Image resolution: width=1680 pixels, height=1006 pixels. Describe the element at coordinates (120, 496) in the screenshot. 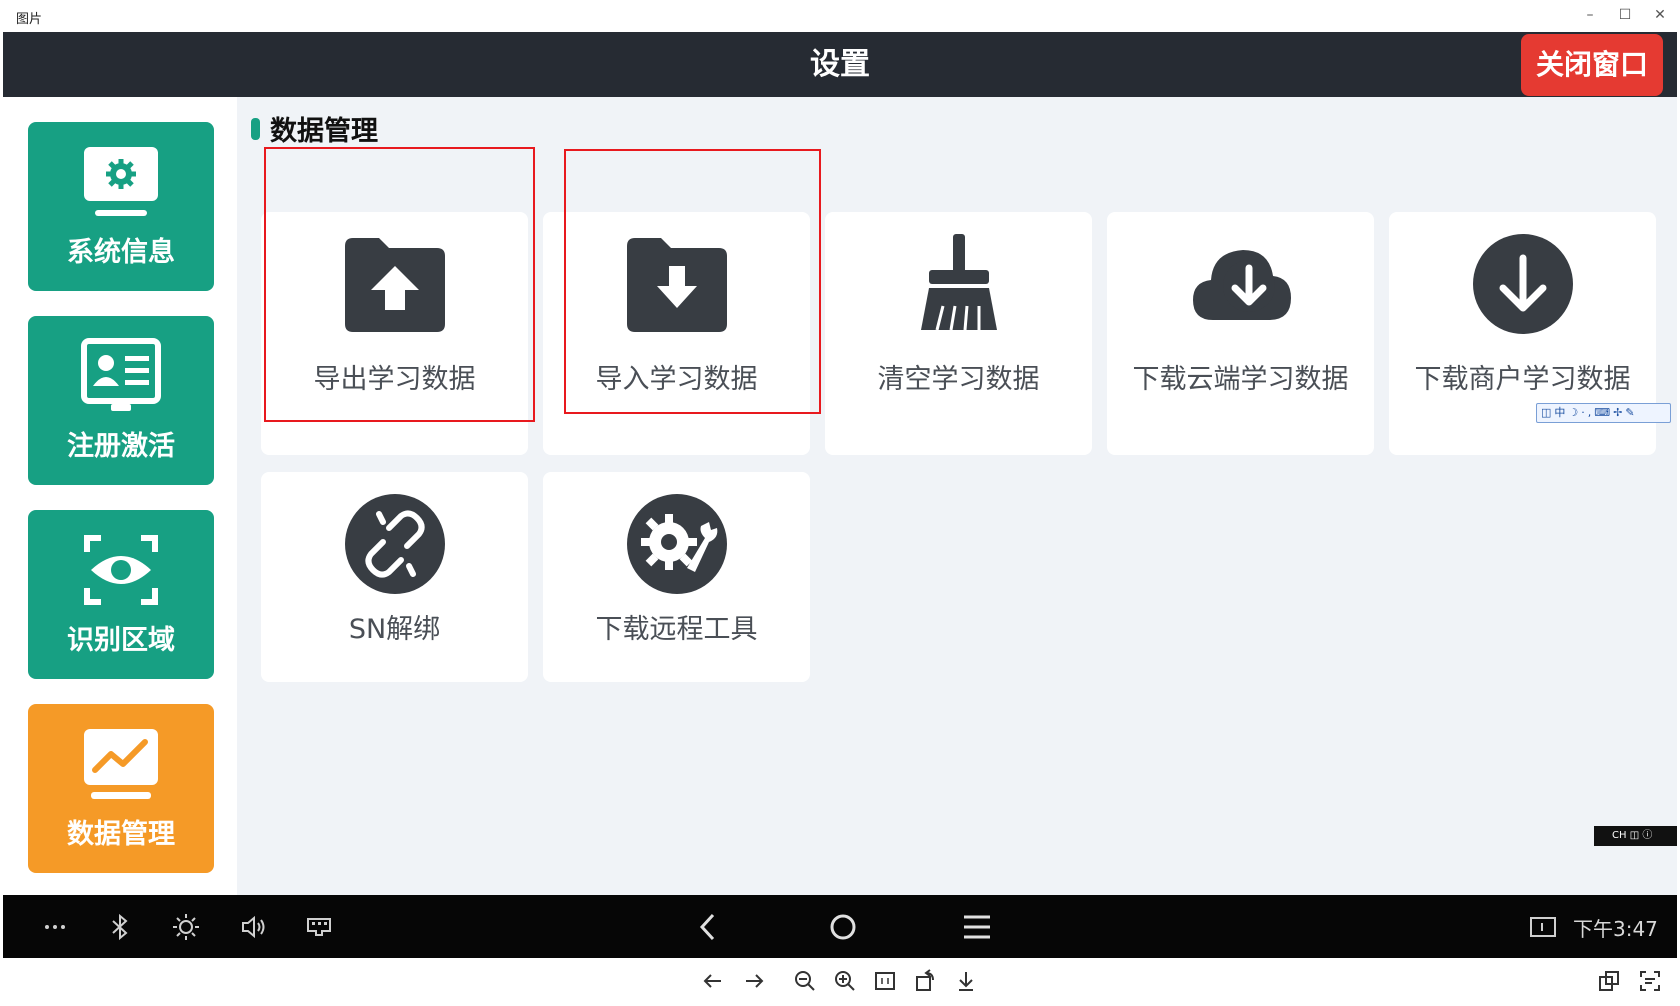

I see `sidebar: 系统信息 注册激活 识别区域 数据管理` at that location.